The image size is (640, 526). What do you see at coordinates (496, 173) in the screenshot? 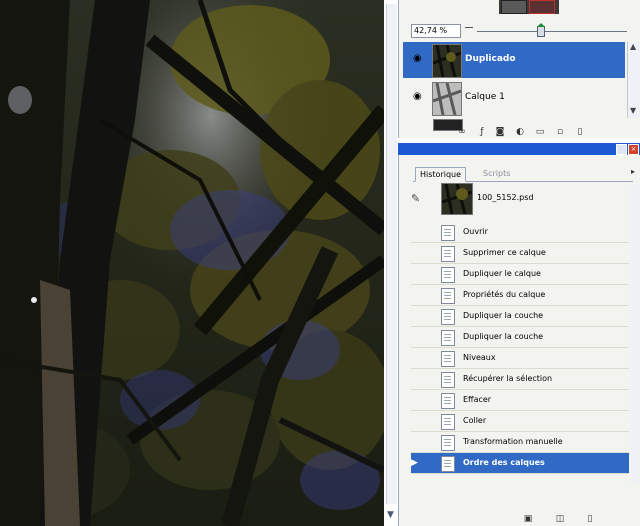
I see `tab-scripts: Scripts` at bounding box center [496, 173].